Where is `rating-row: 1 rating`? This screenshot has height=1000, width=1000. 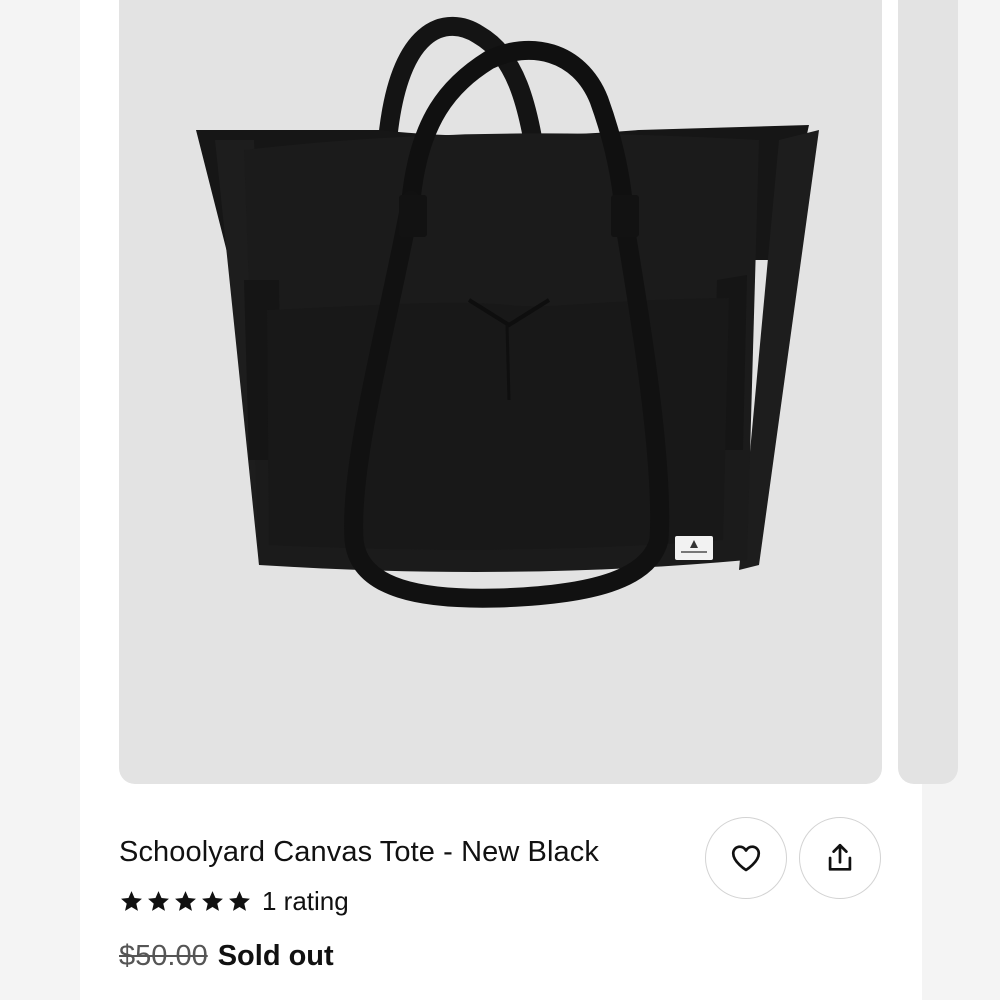
rating-row: 1 rating is located at coordinates (234, 901).